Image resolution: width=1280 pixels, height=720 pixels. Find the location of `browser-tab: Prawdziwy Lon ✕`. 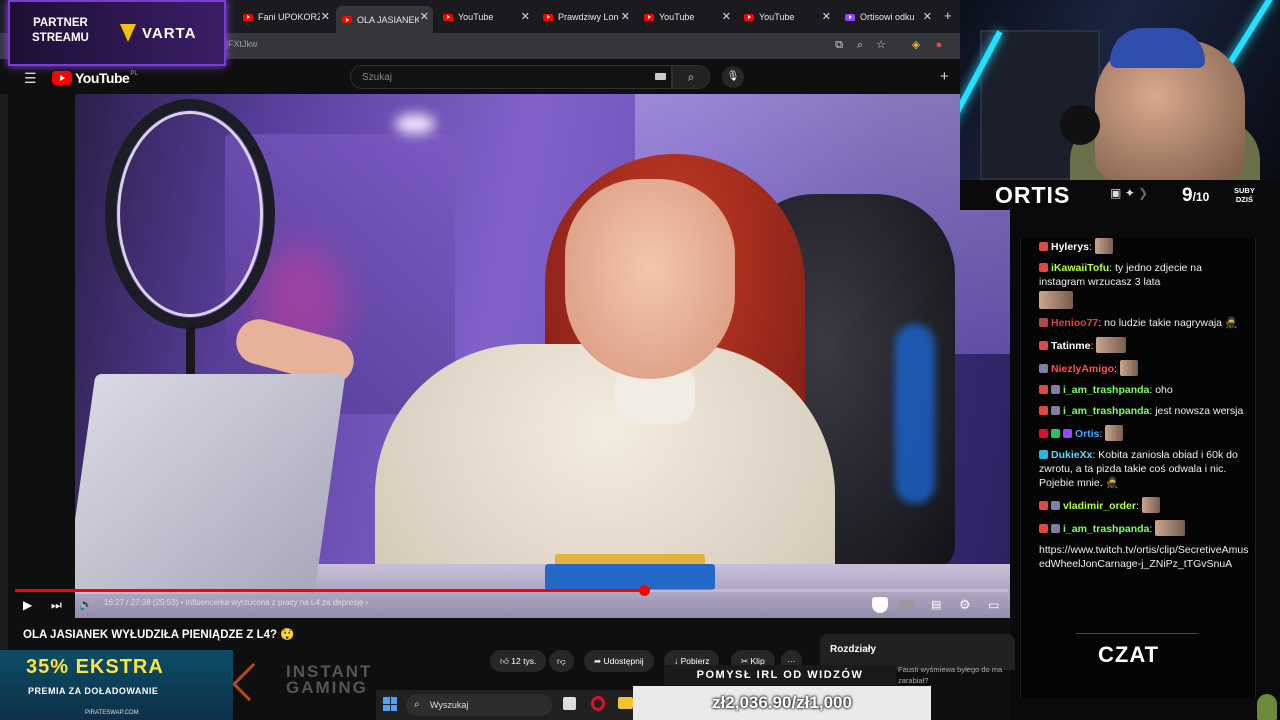

browser-tab: Prawdziwy Lon ✕ is located at coordinates (585, 17).